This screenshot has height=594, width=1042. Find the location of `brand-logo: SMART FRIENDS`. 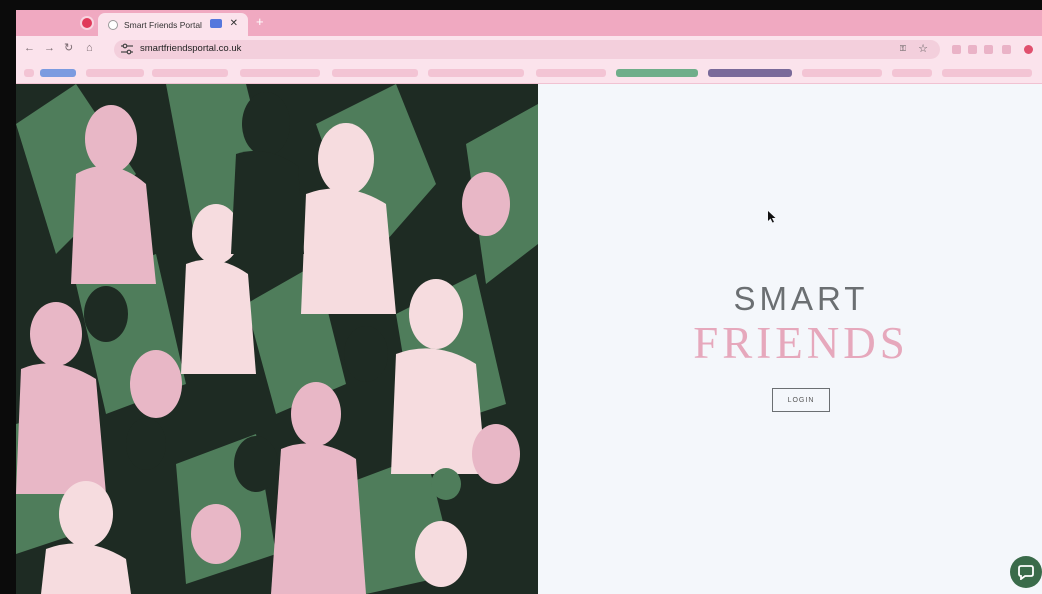

brand-logo: SMART FRIENDS is located at coordinates (801, 323).